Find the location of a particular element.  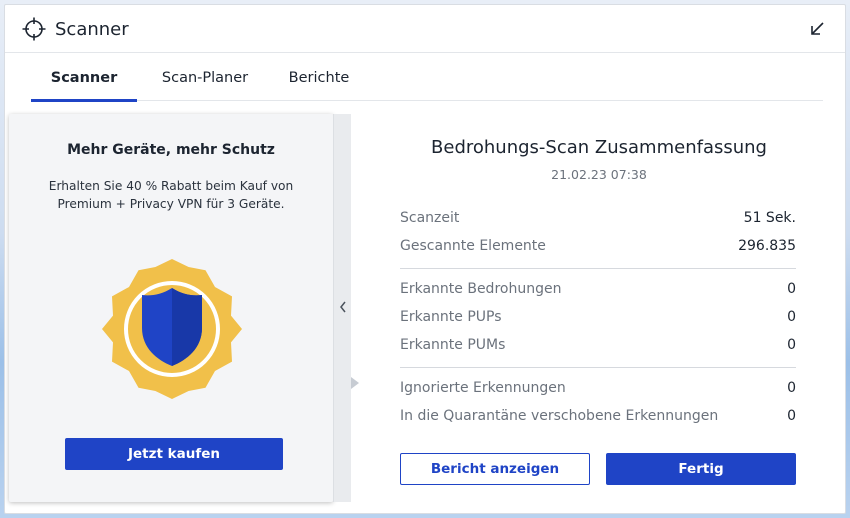

tab-scan-planer: Scan-Planer is located at coordinates (205, 77).